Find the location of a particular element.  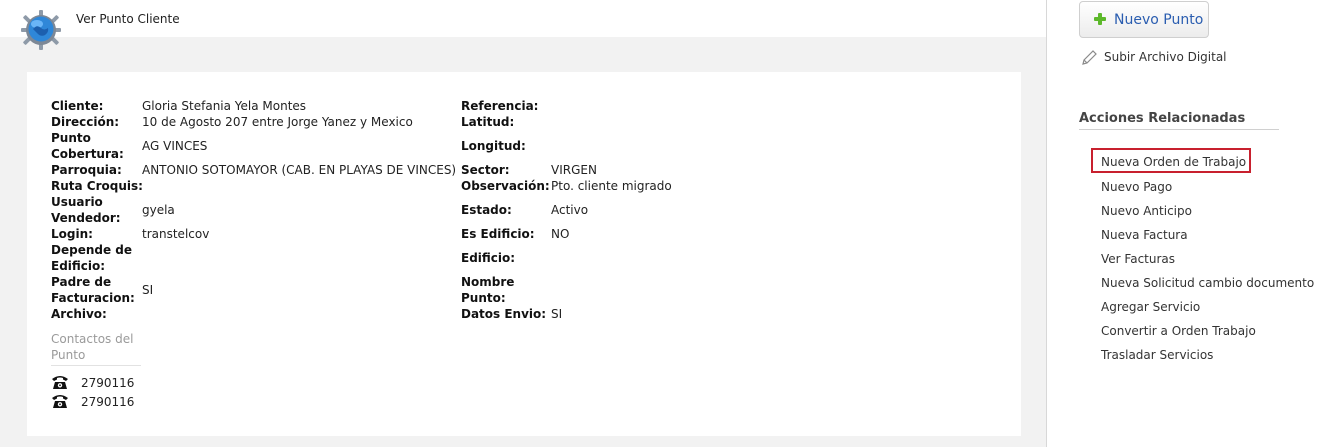

punto-cobertura-label-1: Punto is located at coordinates (71, 138).